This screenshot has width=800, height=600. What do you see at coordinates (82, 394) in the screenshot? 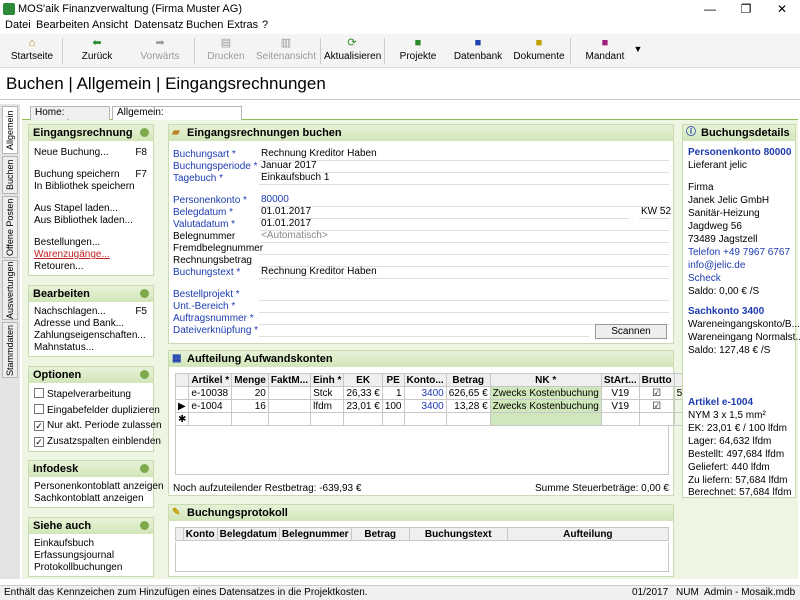
I see `option-stapel: Stapelverarbeitung` at bounding box center [82, 394].